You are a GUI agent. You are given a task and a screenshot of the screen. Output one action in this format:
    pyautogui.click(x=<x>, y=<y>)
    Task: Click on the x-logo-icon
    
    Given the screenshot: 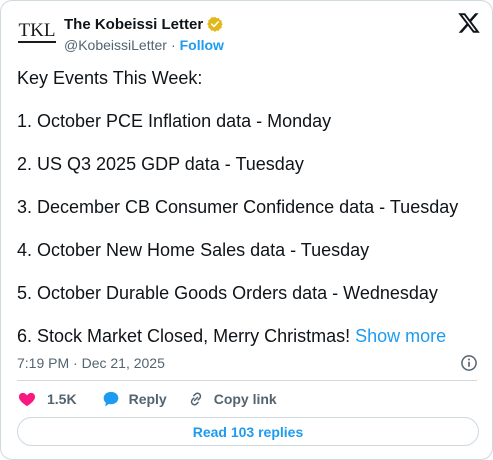 What is the action you would take?
    pyautogui.click(x=469, y=23)
    